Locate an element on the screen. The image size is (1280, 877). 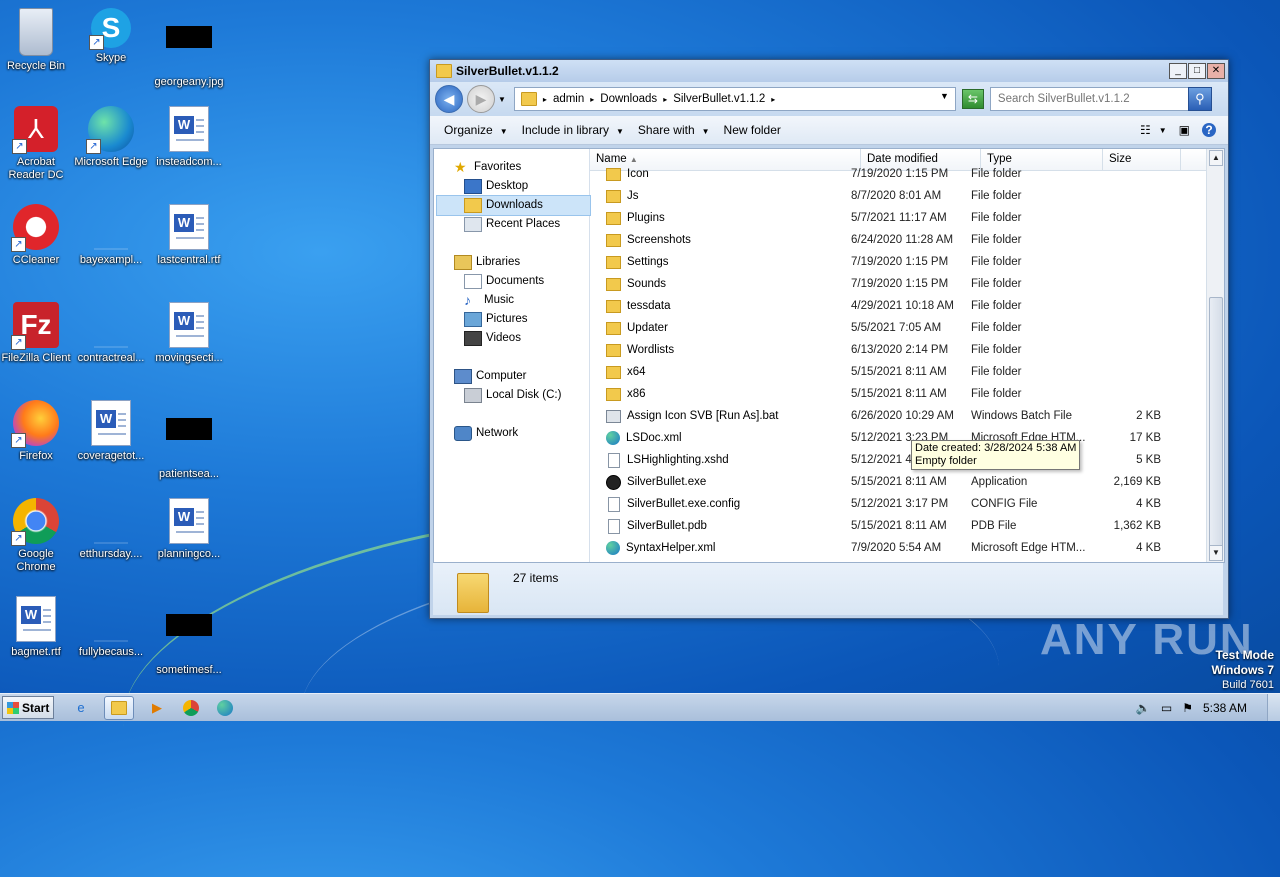
desktop-icon-label: Acrobat Reader DC is located at coordinates (36, 168).